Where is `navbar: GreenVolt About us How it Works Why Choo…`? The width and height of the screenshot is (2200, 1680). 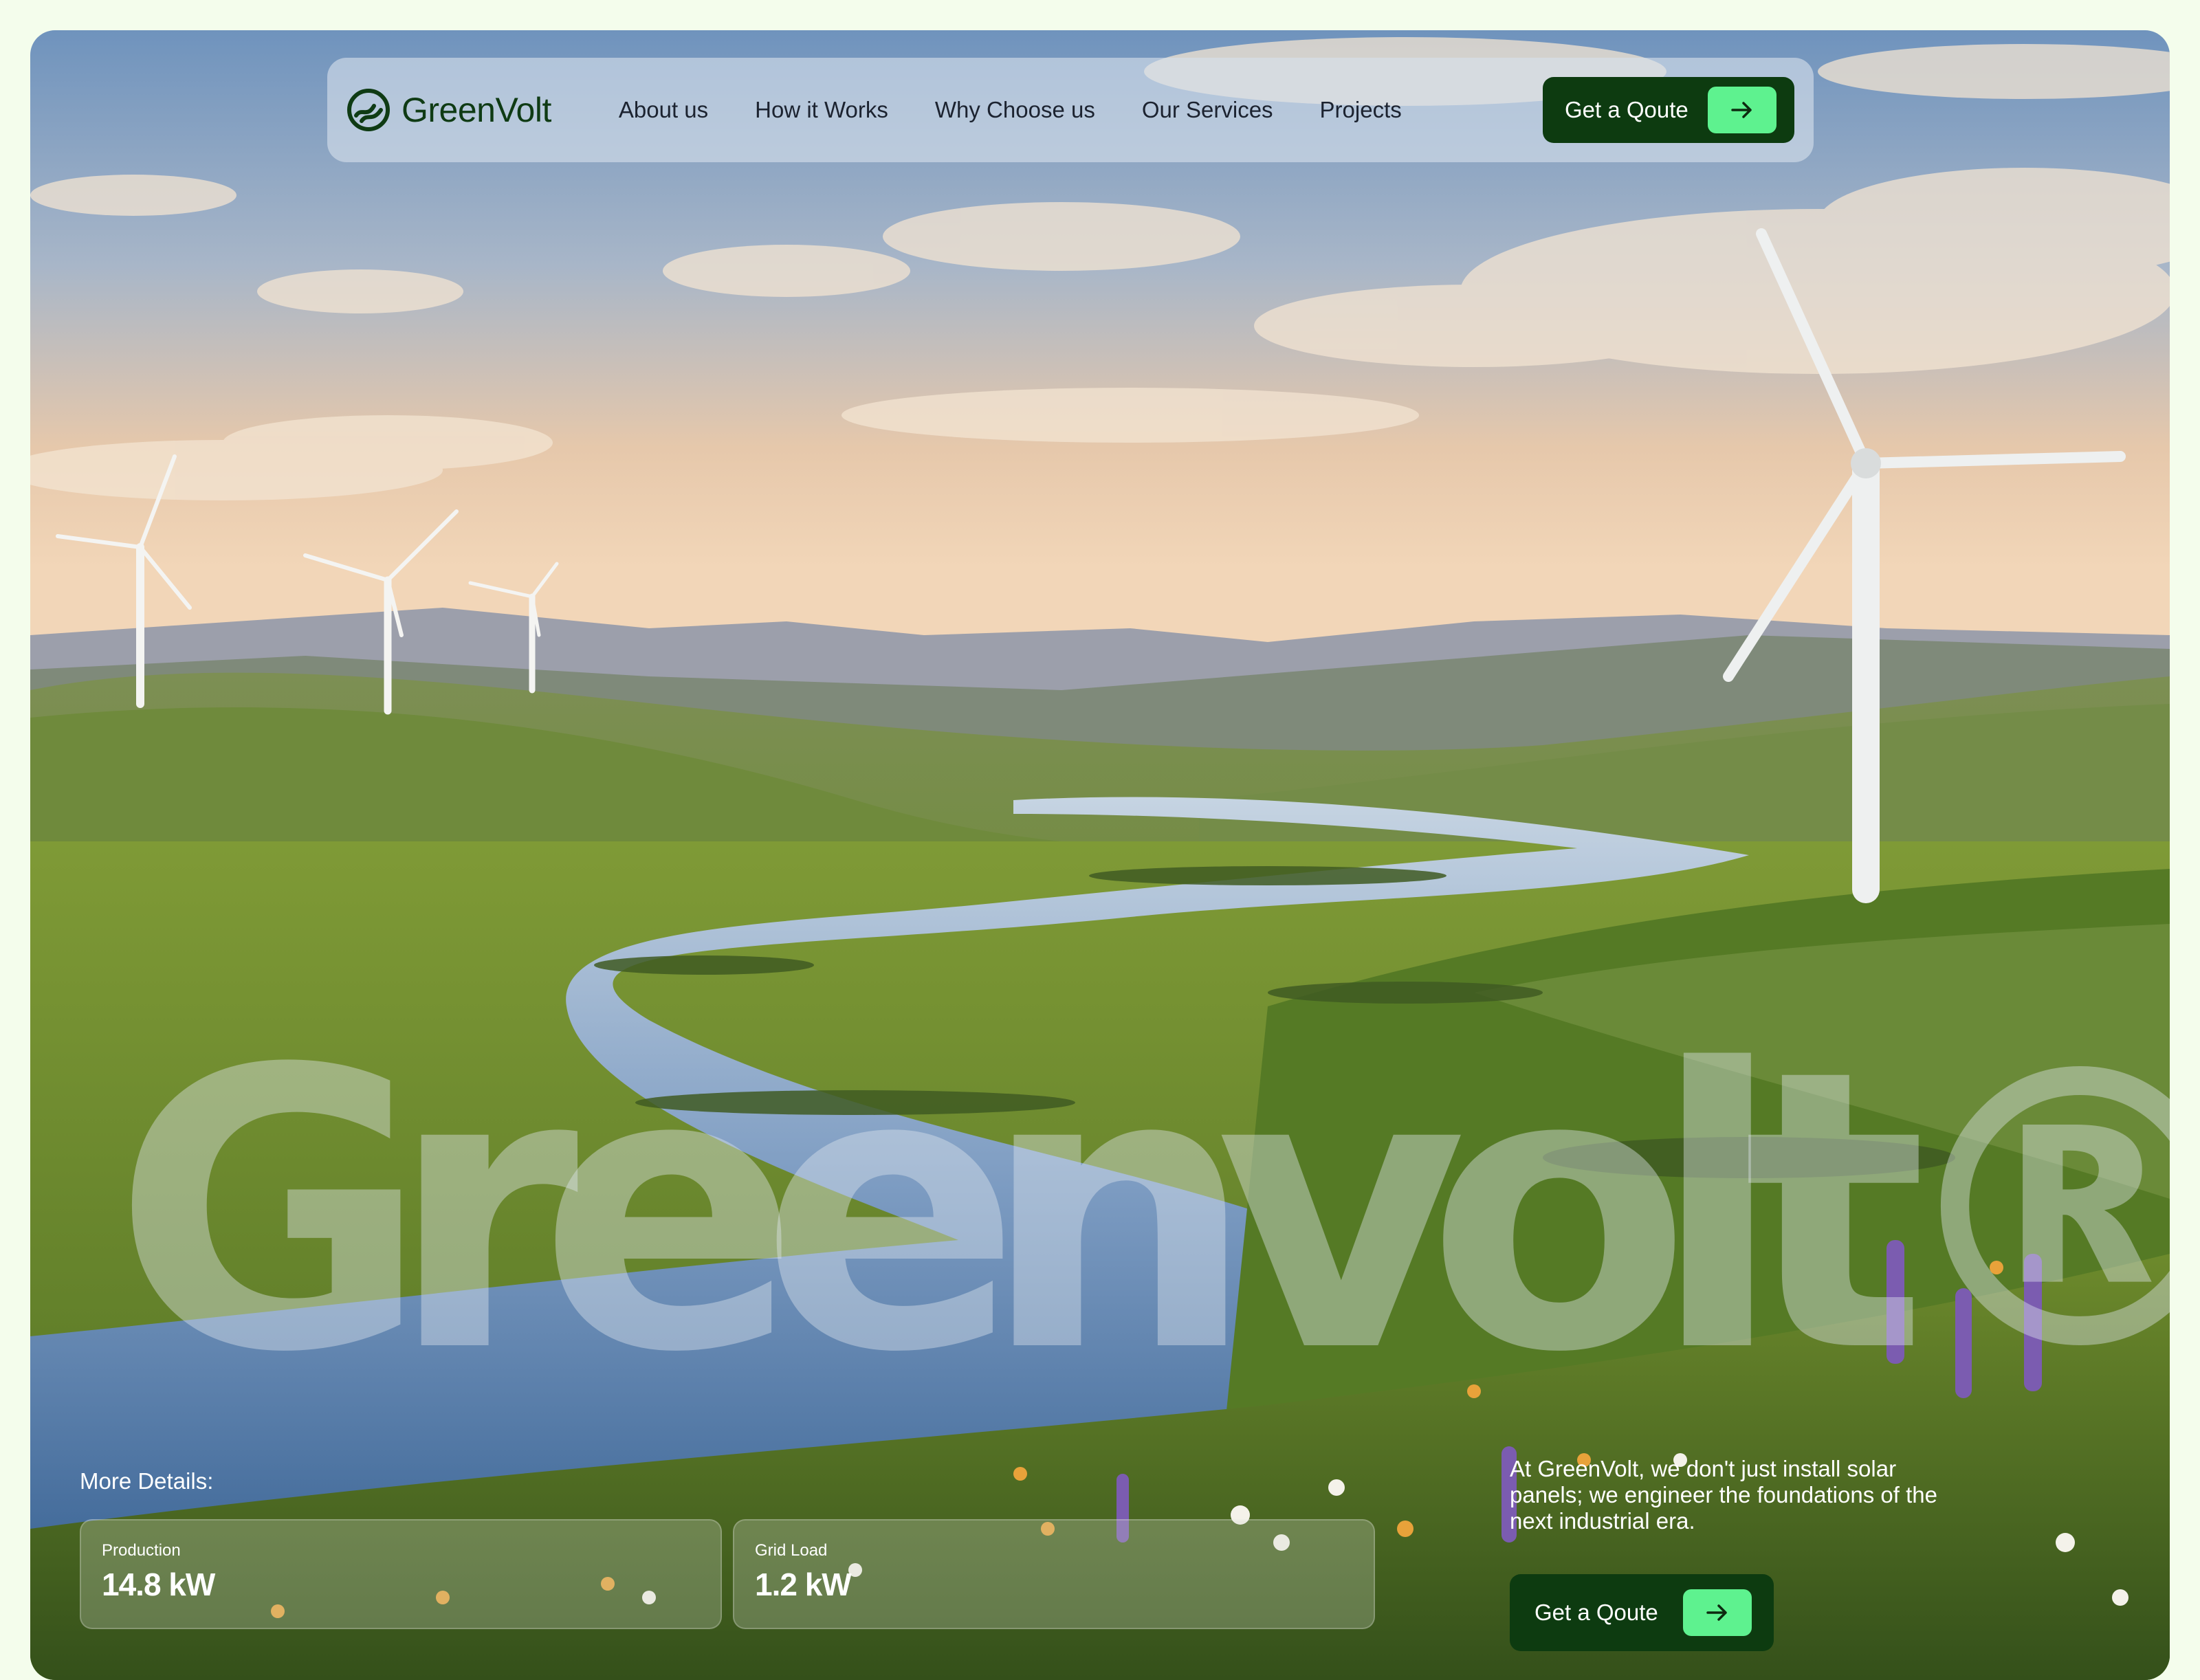 navbar: GreenVolt About us How it Works Why Choo… is located at coordinates (1070, 110).